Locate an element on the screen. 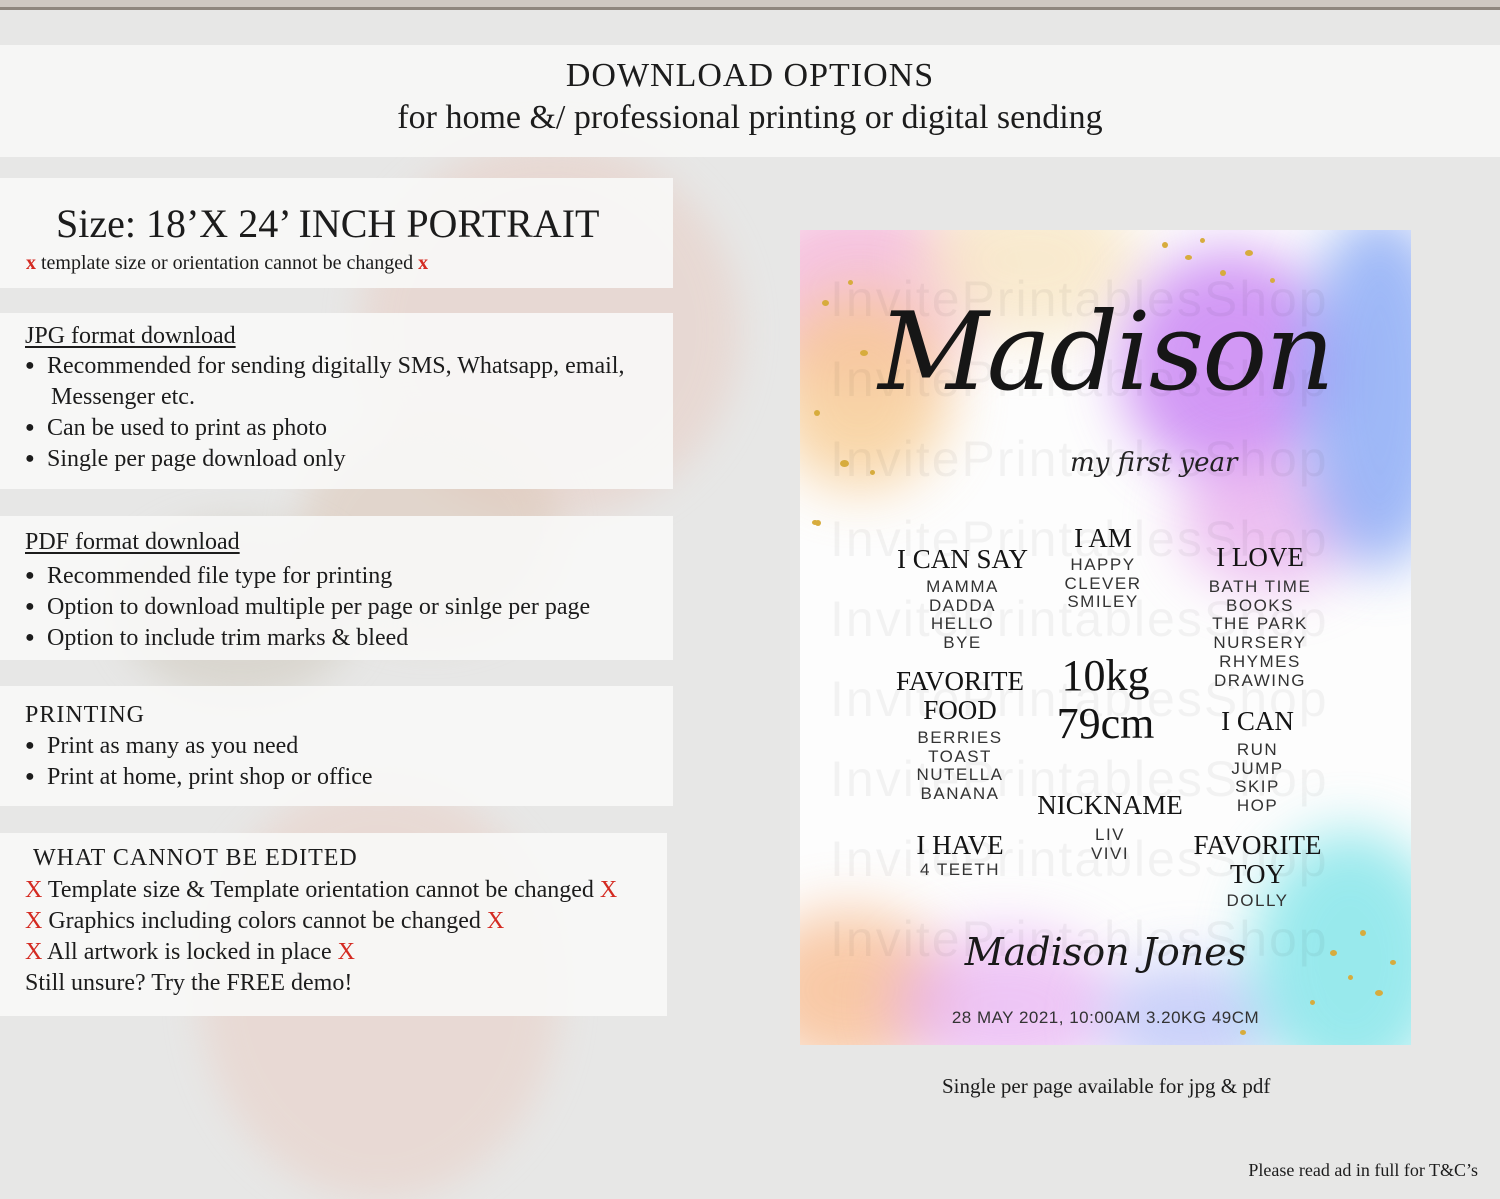 The image size is (1500, 1199). jpg-title: JPG format download is located at coordinates (130, 336).